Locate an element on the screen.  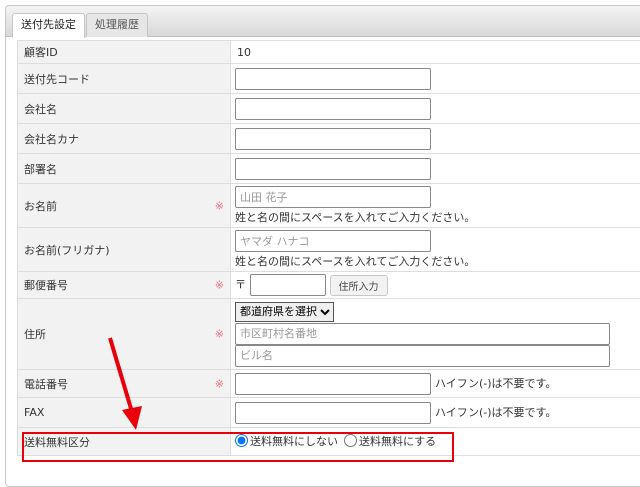
address-line2-input is located at coordinates (422, 356).